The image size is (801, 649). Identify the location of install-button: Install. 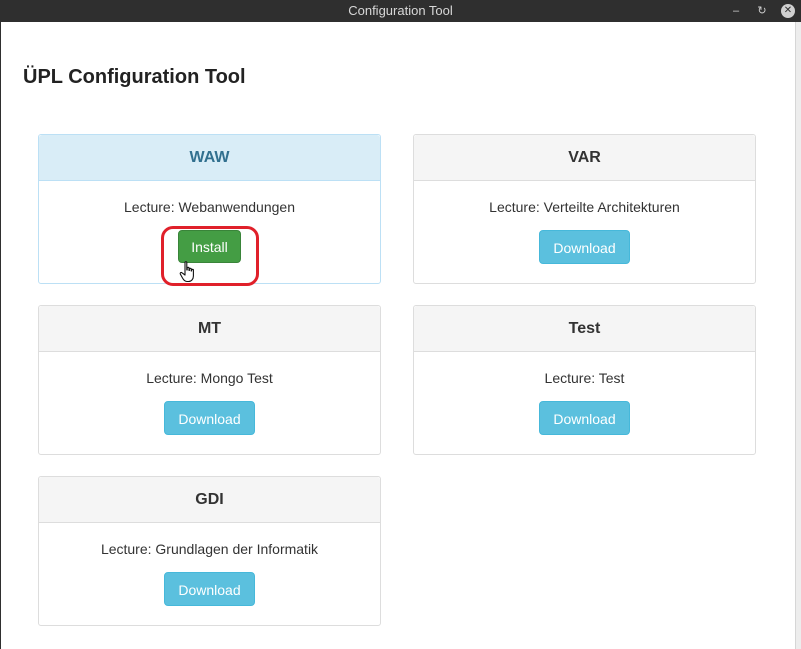
(209, 246).